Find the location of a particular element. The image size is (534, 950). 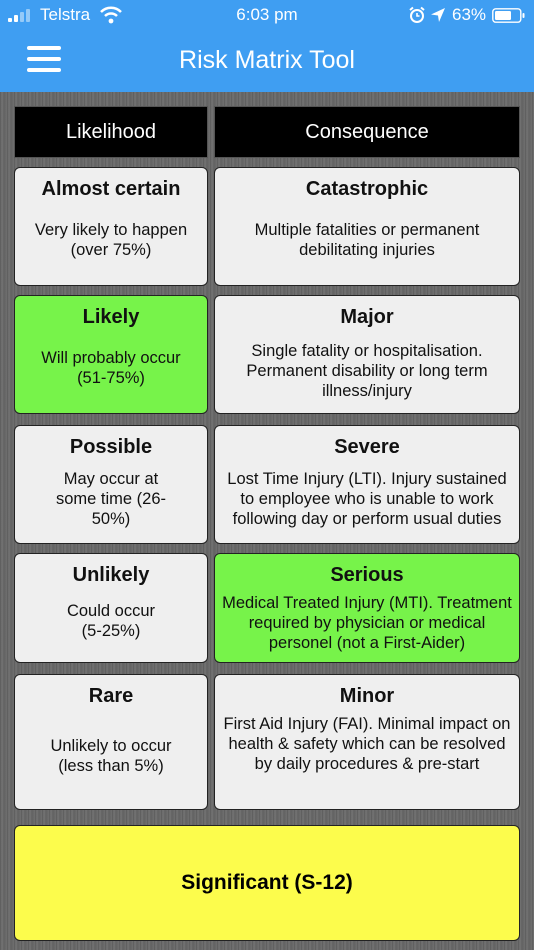

battery-percent: 63% is located at coordinates (469, 14).